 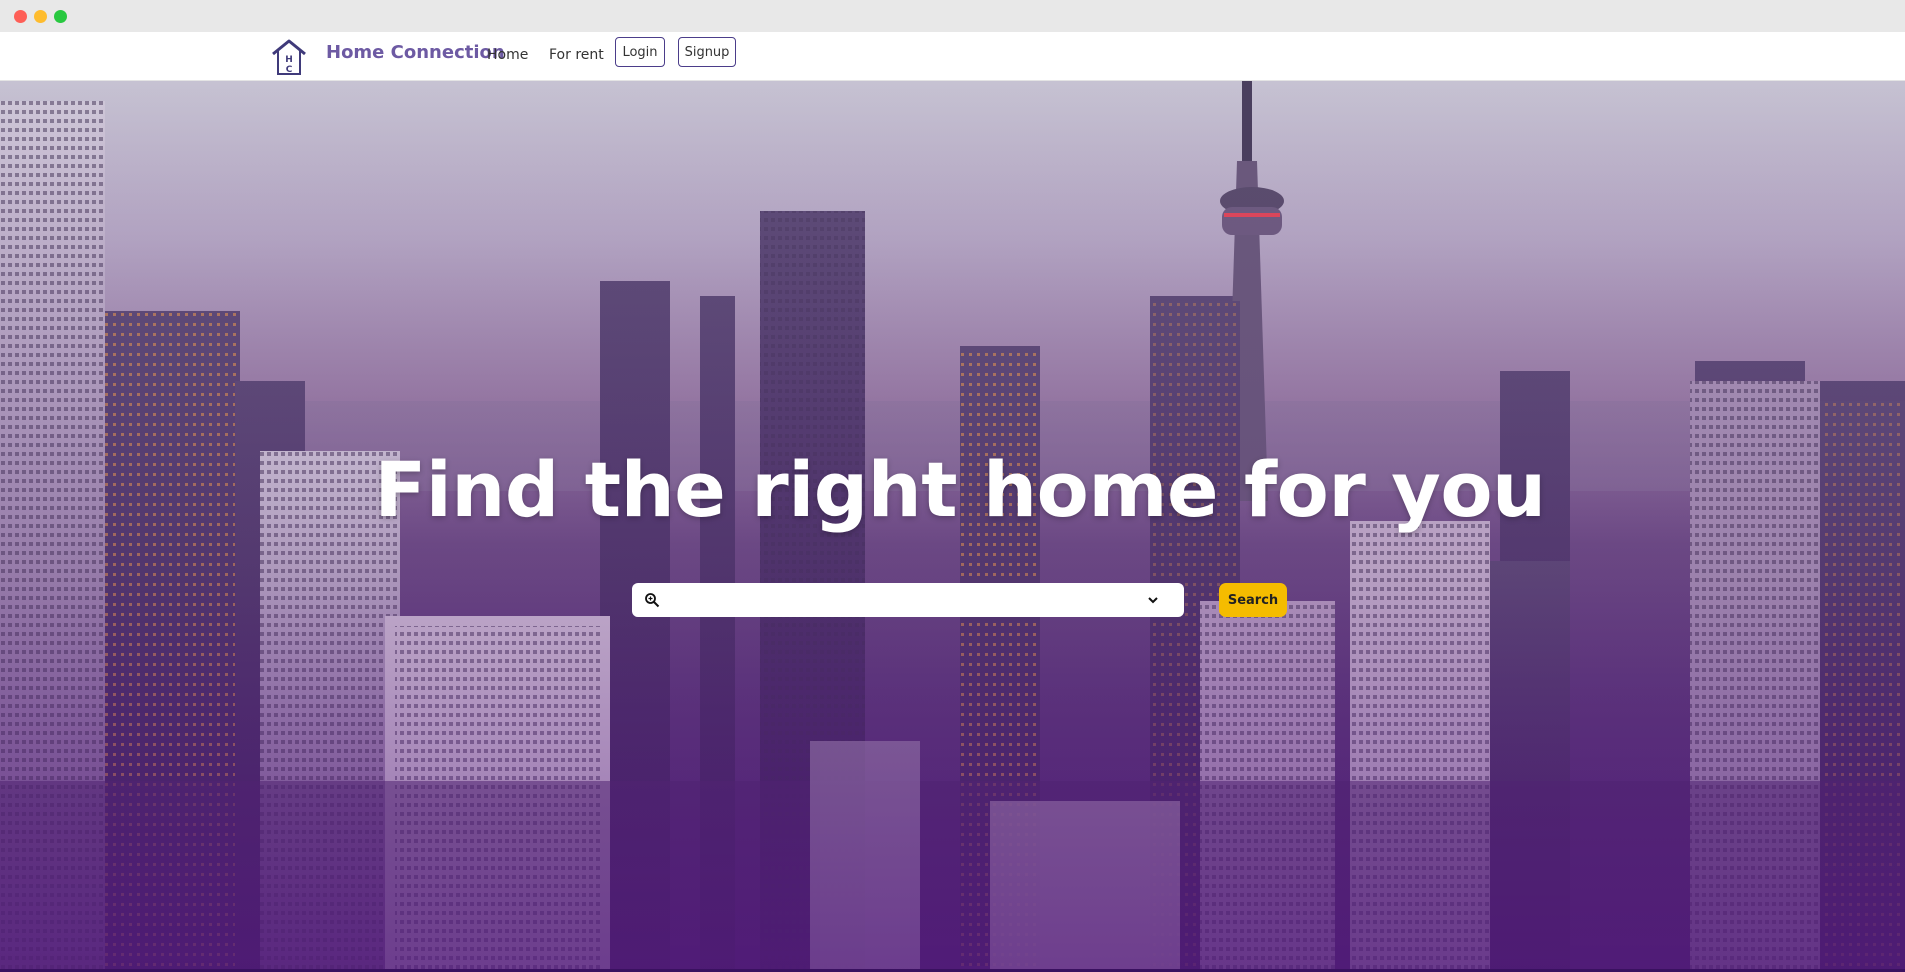 I want to click on login-button: Login, so click(x=640, y=52).